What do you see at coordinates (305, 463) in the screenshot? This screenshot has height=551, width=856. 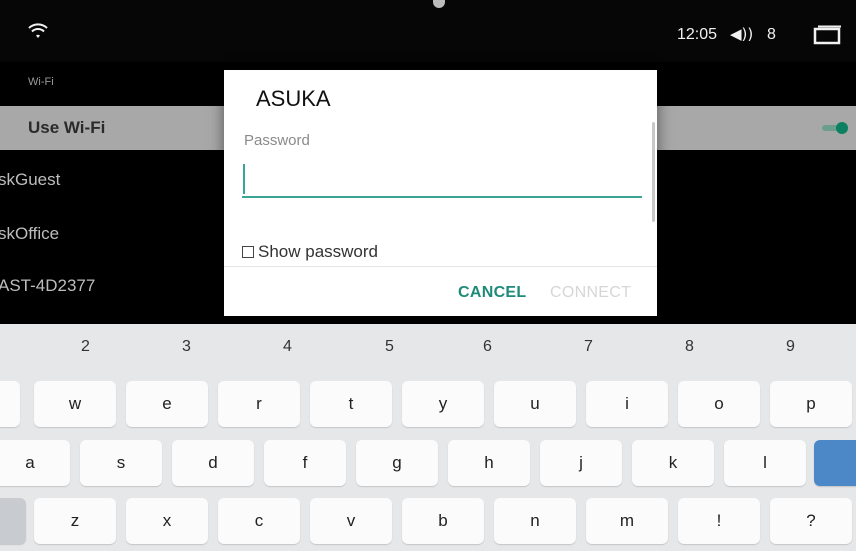 I see `key-f: f` at bounding box center [305, 463].